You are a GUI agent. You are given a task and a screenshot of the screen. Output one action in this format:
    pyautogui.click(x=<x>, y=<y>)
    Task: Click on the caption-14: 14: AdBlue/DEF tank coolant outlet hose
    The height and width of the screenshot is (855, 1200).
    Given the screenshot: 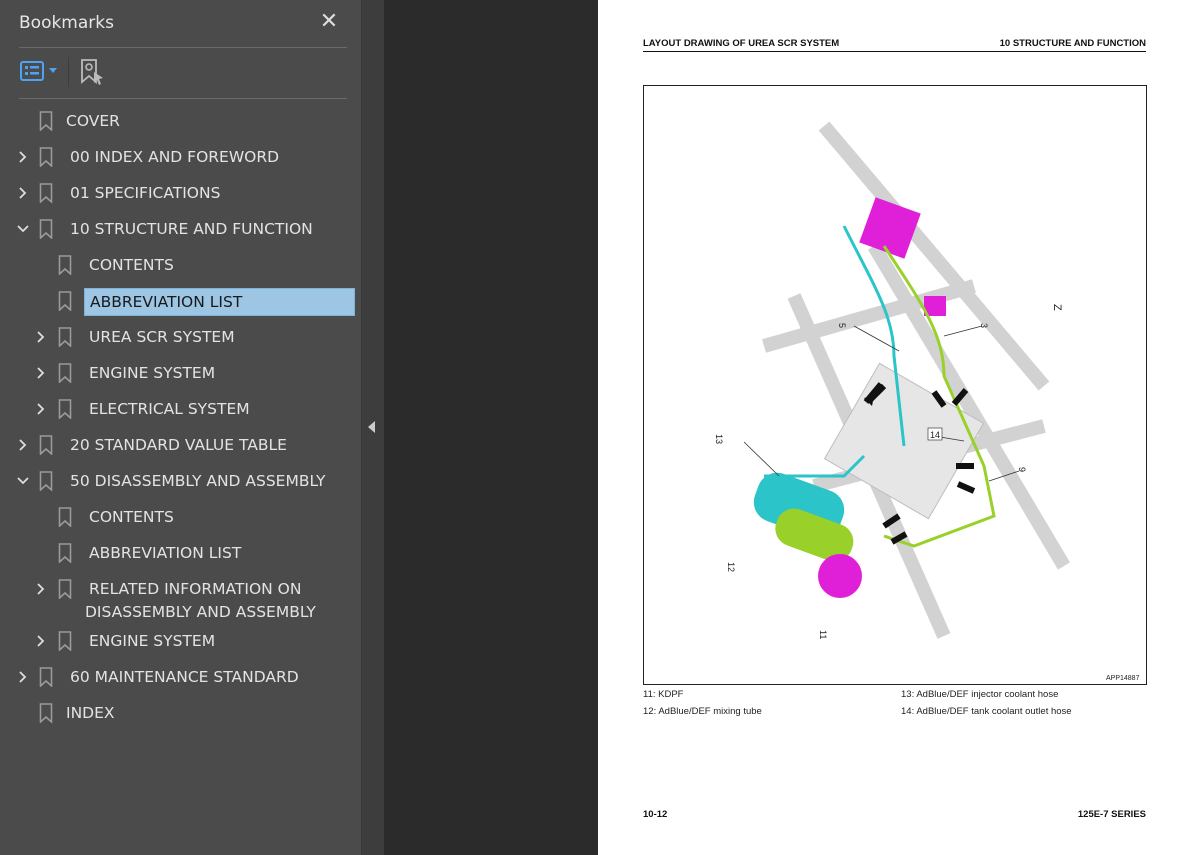 What is the action you would take?
    pyautogui.click(x=986, y=711)
    